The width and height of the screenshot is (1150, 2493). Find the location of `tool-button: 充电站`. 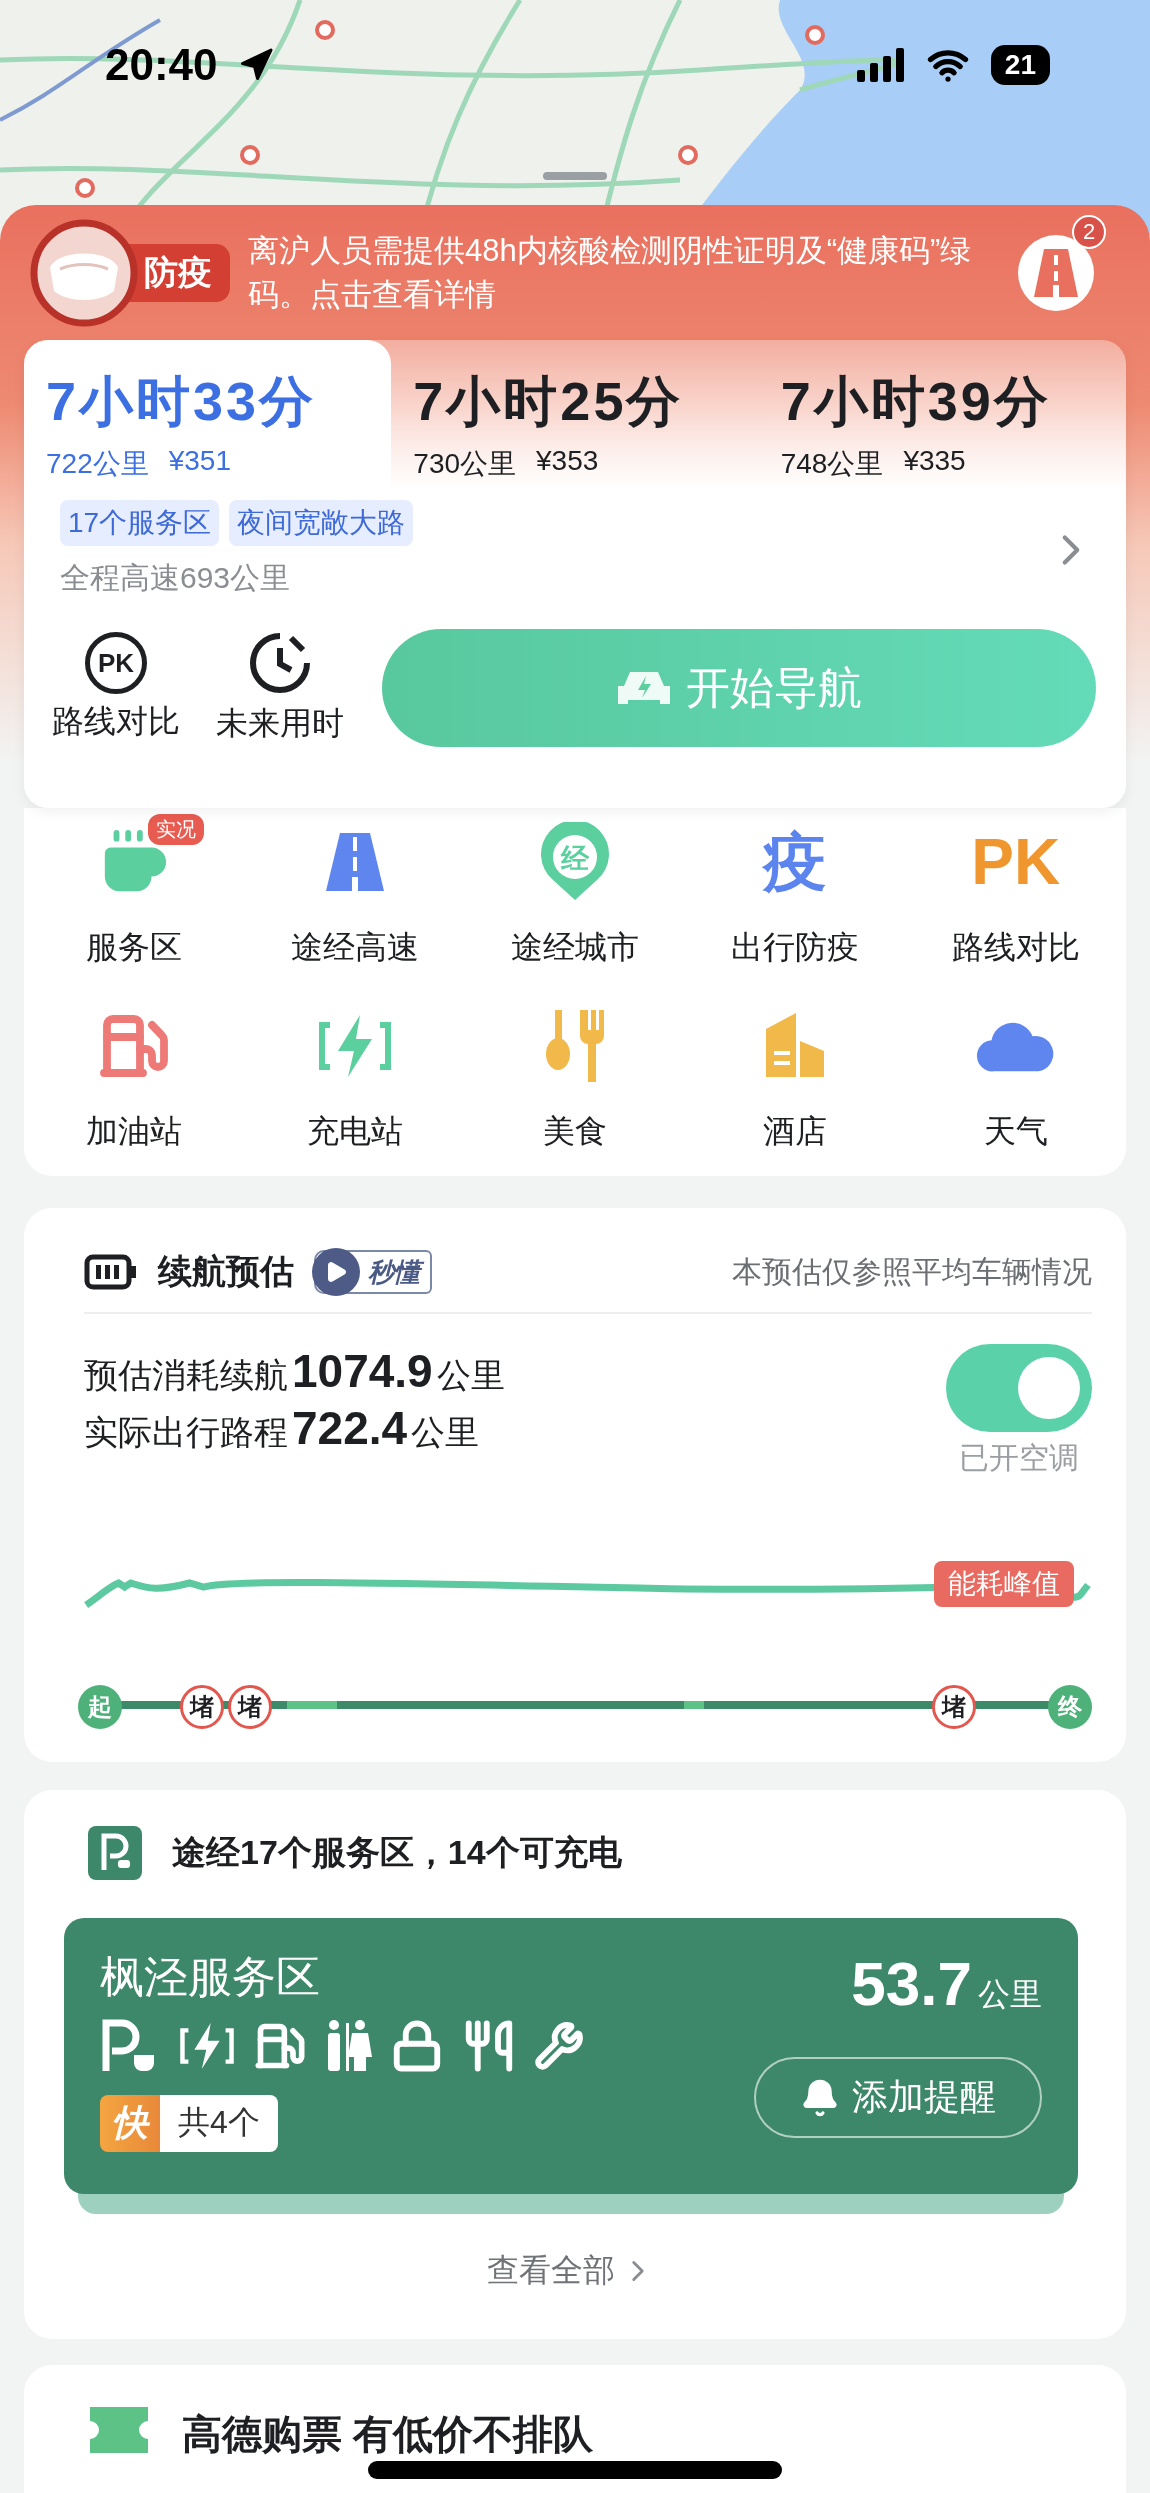

tool-button: 充电站 is located at coordinates (354, 1073).